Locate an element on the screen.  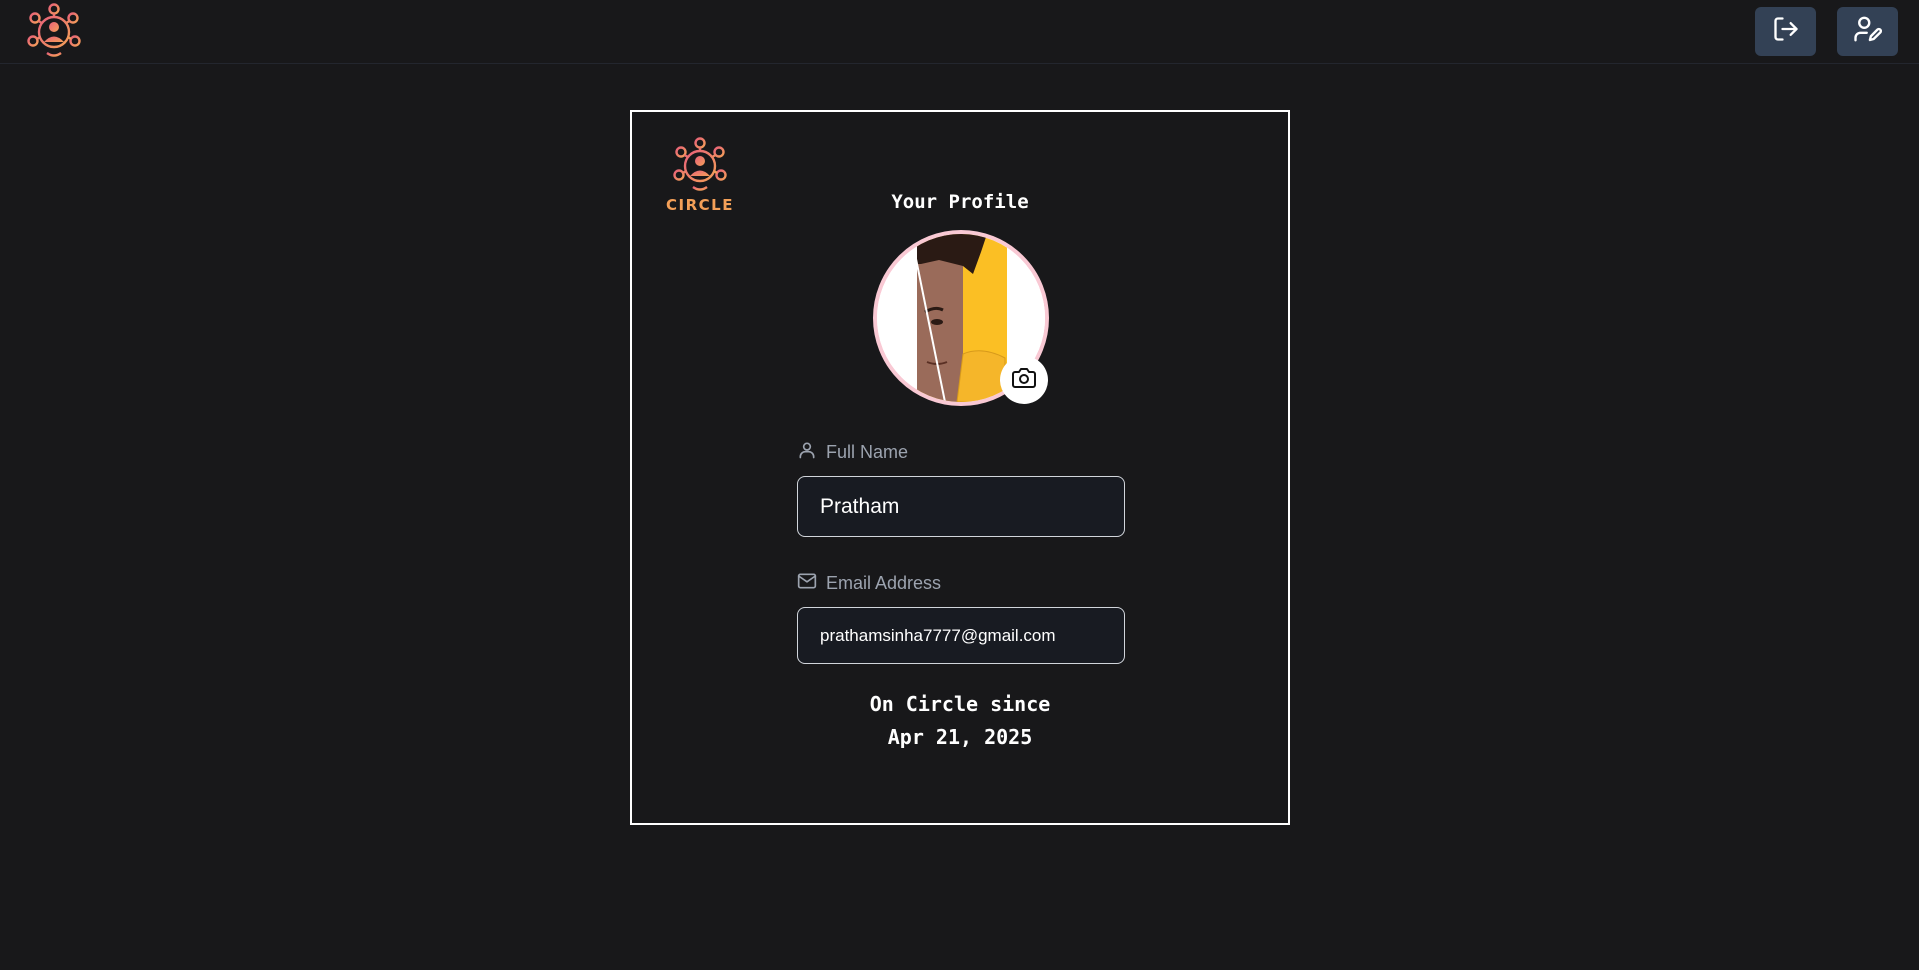
member-since-date: Apr 21, 2025 is located at coordinates (960, 737).